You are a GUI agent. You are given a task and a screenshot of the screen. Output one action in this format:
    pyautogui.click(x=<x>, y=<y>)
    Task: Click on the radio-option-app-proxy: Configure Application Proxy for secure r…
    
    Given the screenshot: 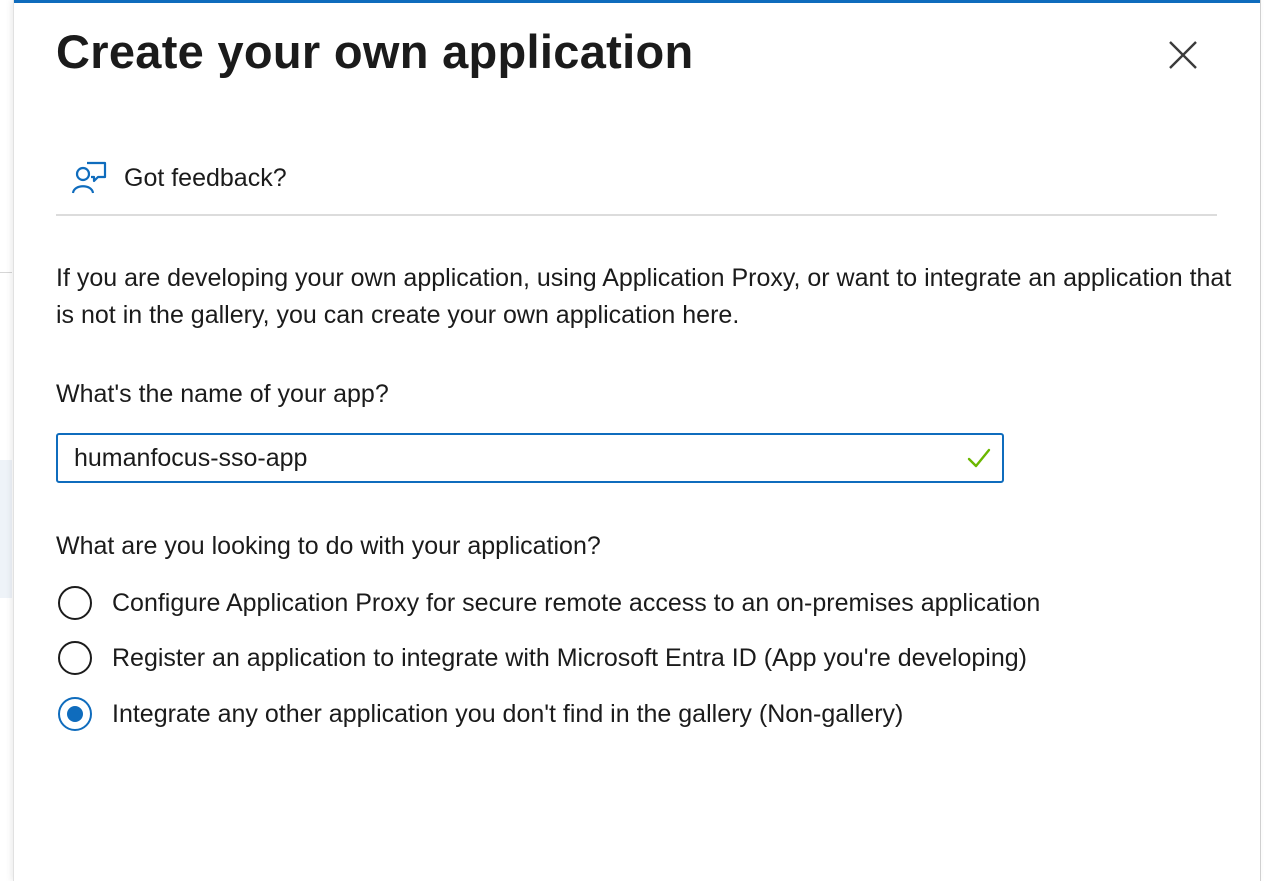 What is the action you would take?
    pyautogui.click(x=549, y=603)
    